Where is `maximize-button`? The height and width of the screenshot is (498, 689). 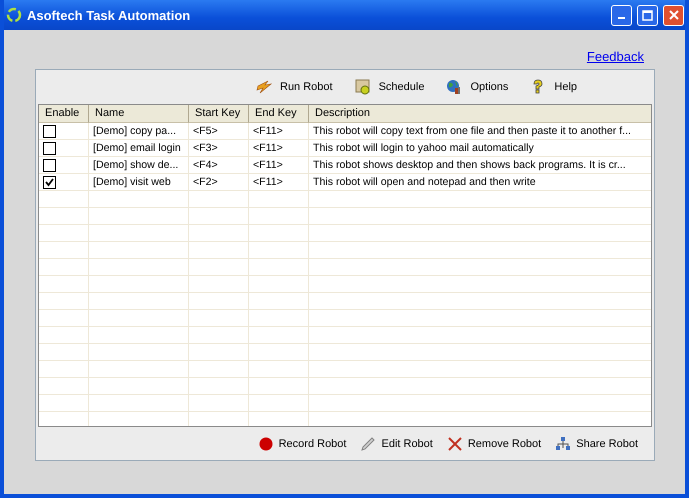 maximize-button is located at coordinates (647, 15).